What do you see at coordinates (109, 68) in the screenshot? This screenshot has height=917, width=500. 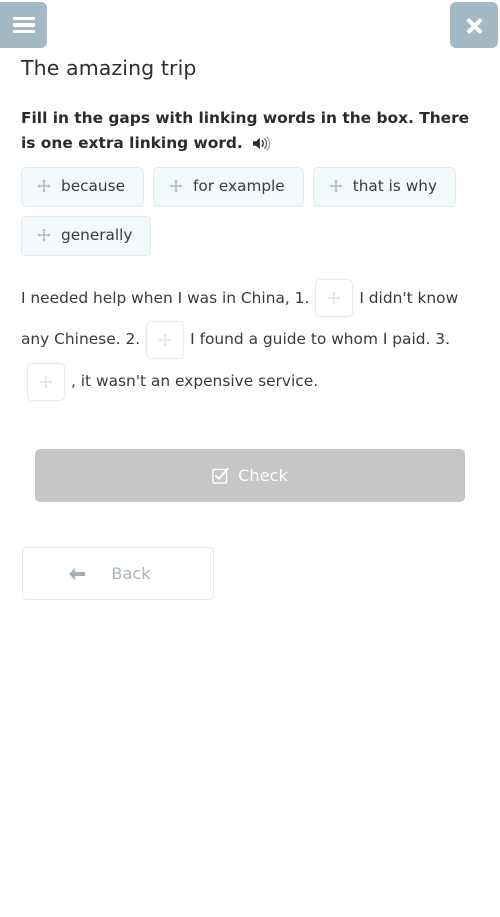 I see `page-title: The amazing trip` at bounding box center [109, 68].